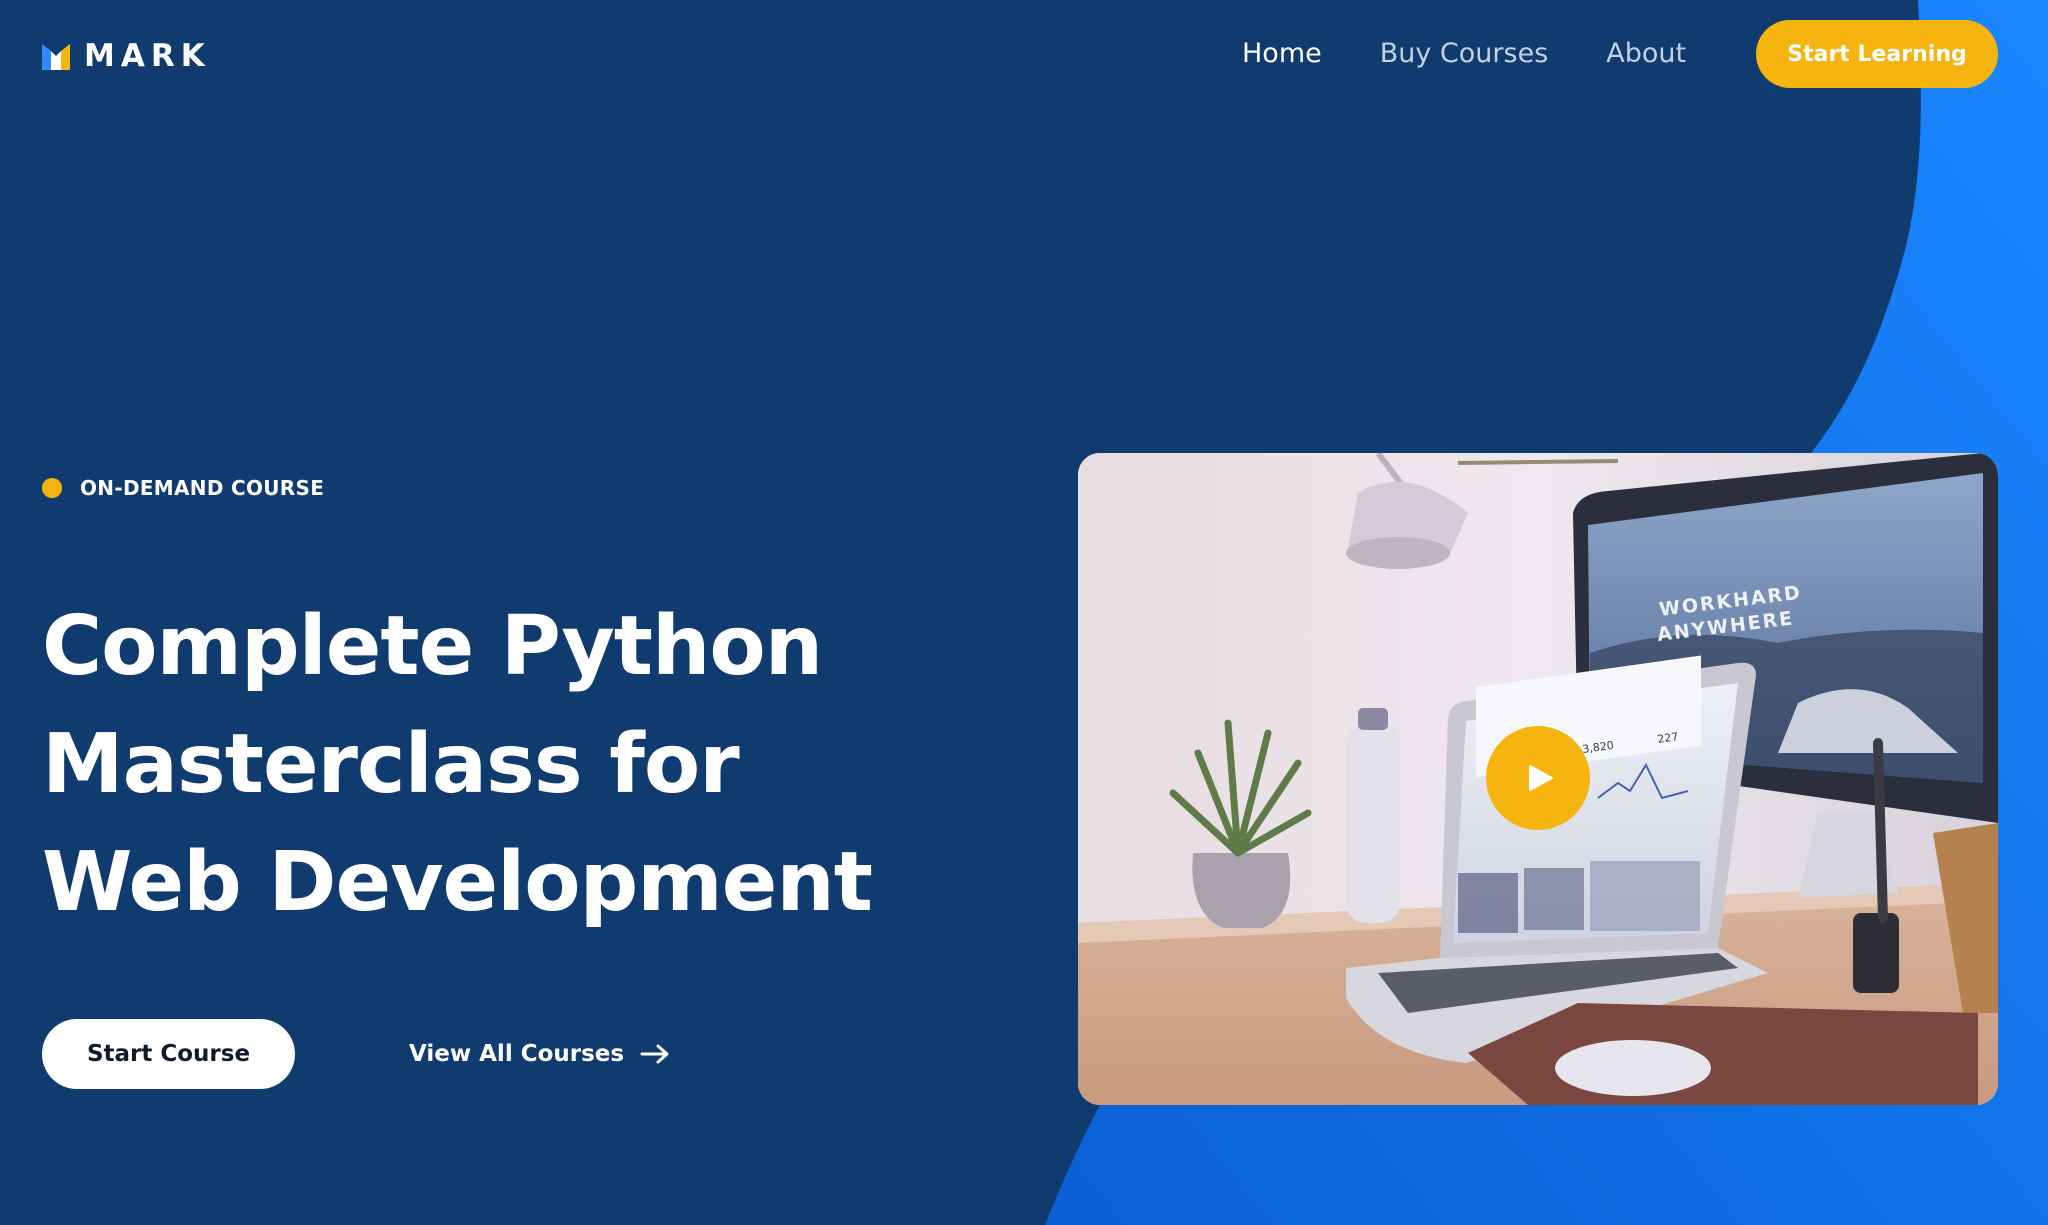 This screenshot has height=1225, width=2048. What do you see at coordinates (56, 57) in the screenshot?
I see `mark-logo-icon` at bounding box center [56, 57].